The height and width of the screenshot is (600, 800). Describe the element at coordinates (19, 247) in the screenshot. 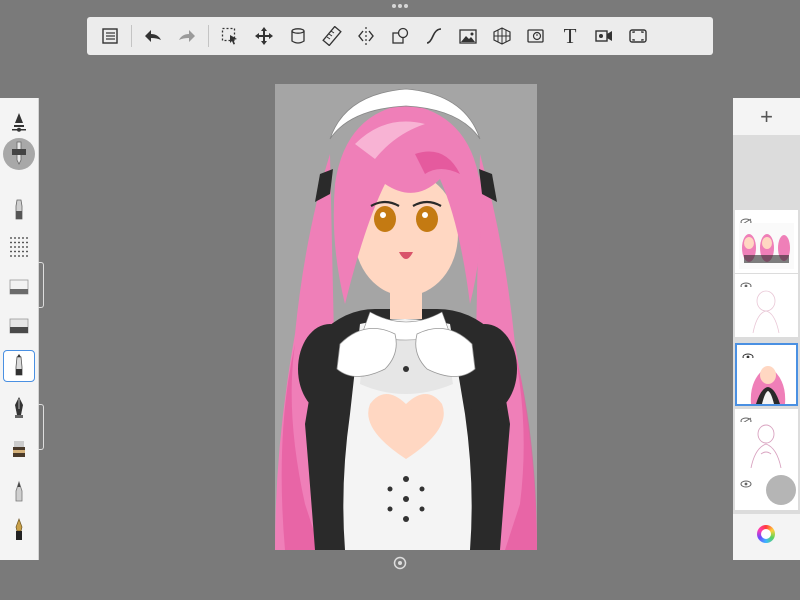

I see `stipple-icon` at that location.